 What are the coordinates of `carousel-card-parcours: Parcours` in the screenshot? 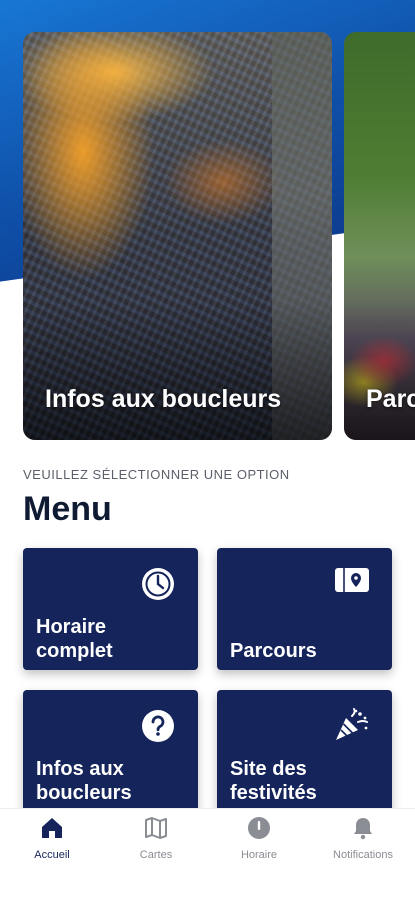 It's located at (379, 236).